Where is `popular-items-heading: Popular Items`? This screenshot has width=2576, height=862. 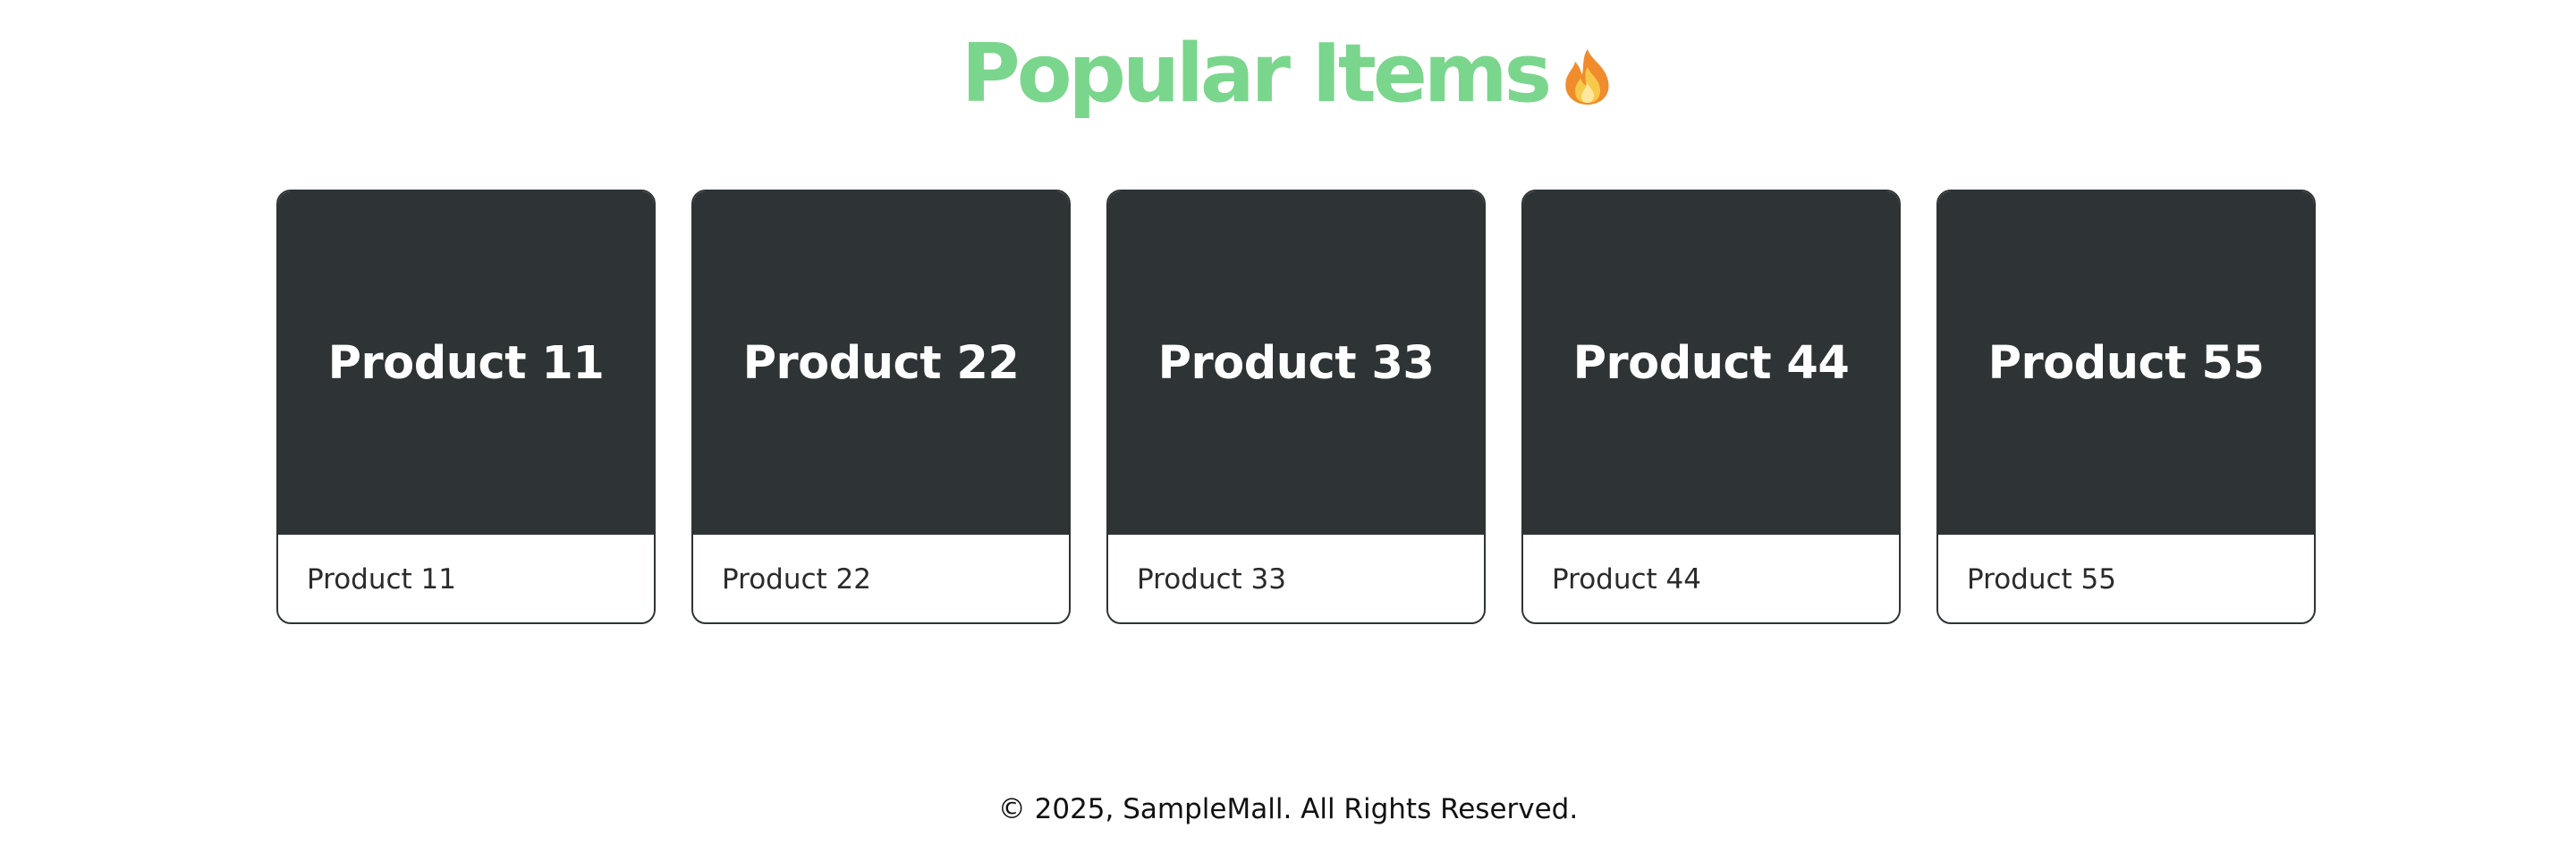 popular-items-heading: Popular Items is located at coordinates (1288, 74).